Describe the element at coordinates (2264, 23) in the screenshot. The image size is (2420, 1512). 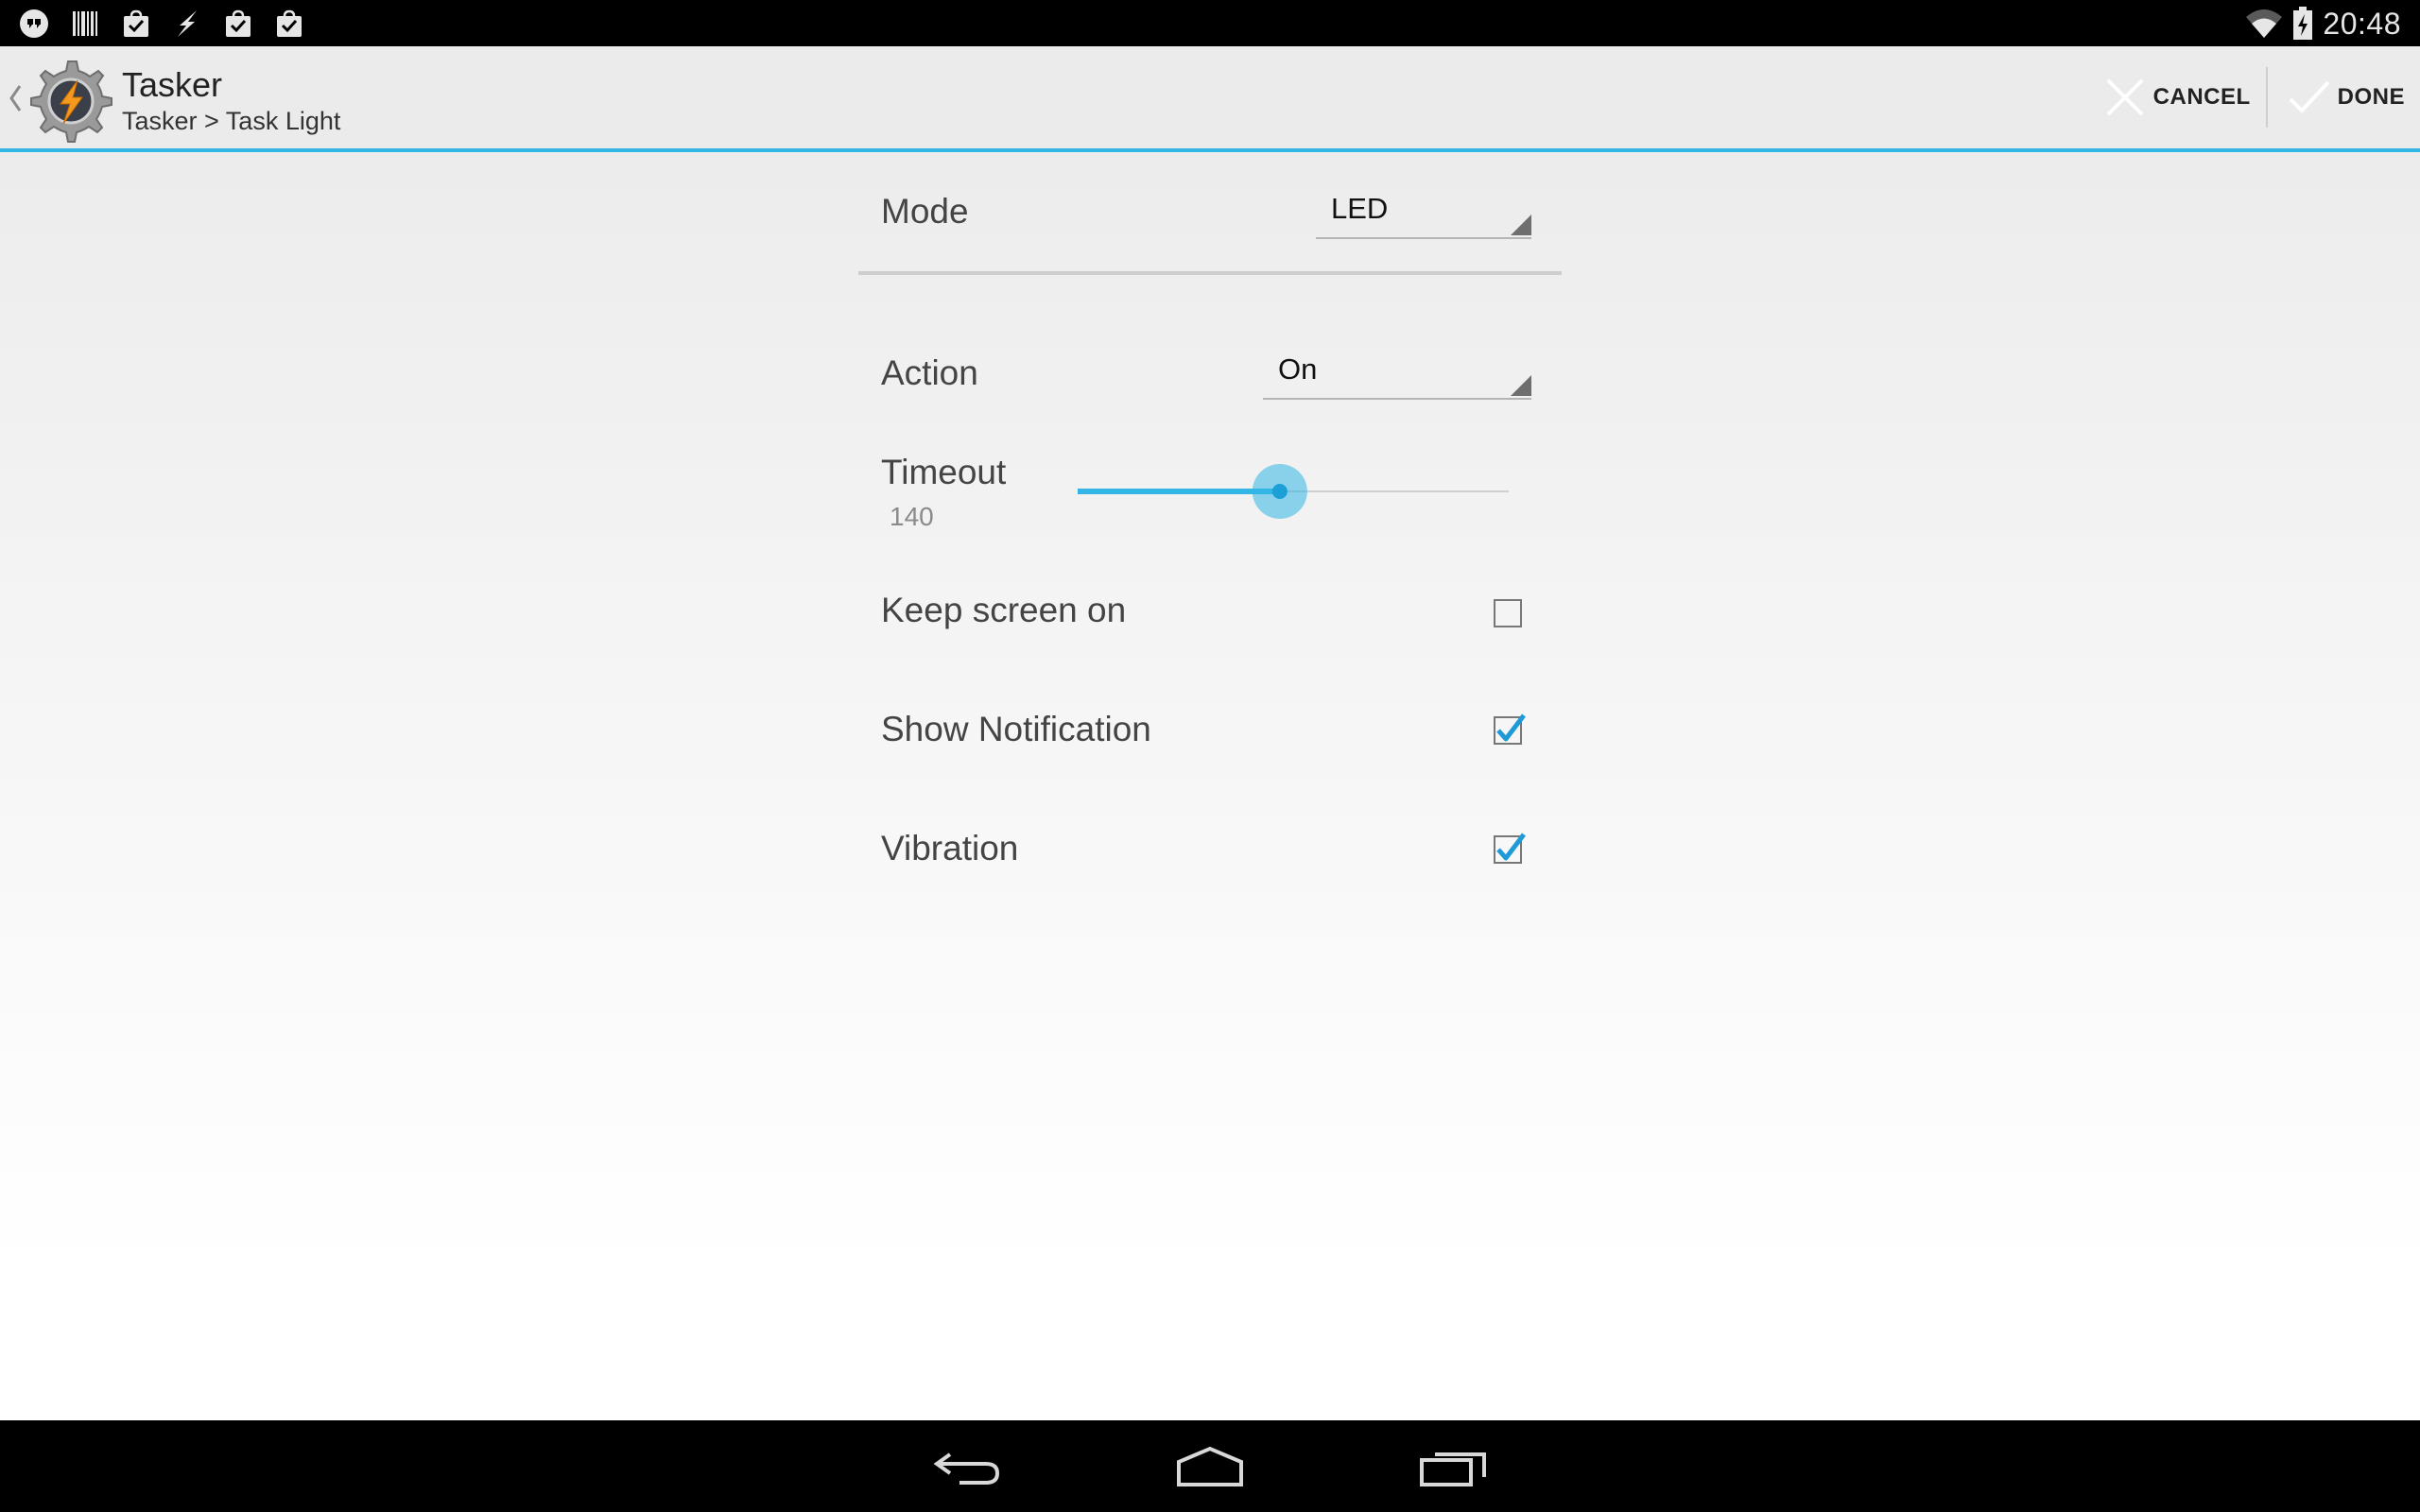
I see `wifi-icon` at that location.